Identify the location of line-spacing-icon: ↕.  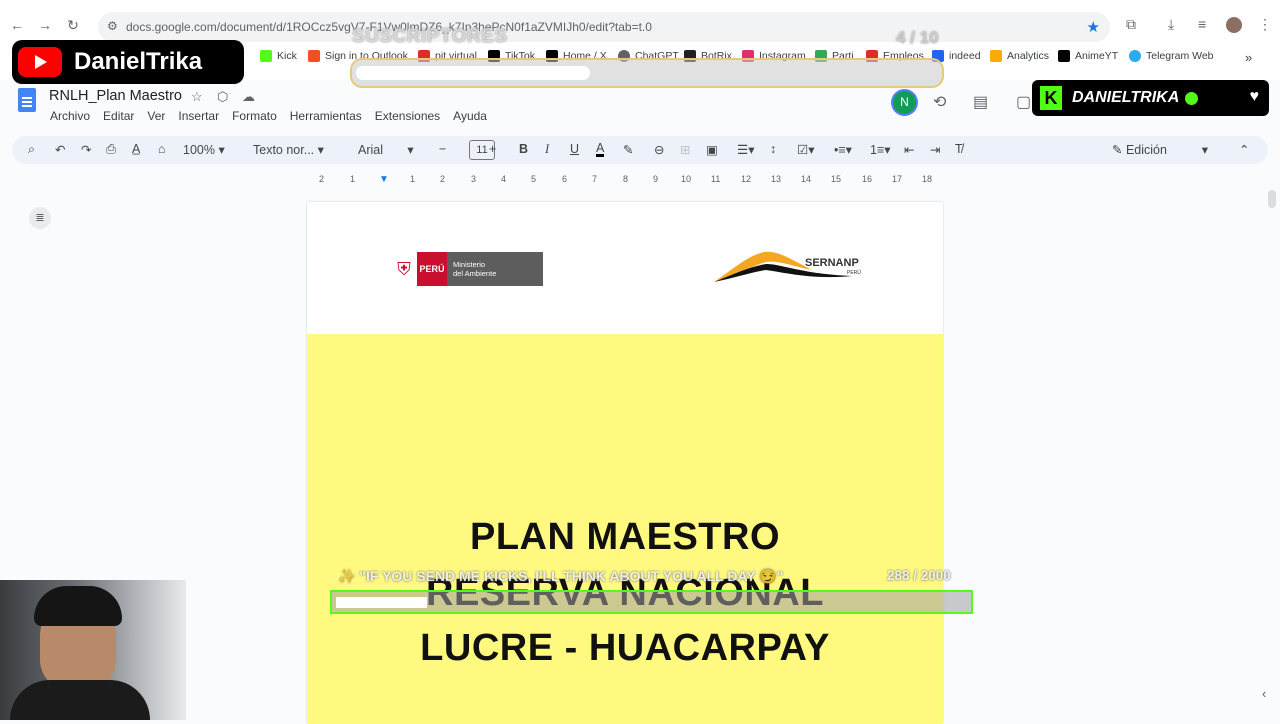
(773, 149).